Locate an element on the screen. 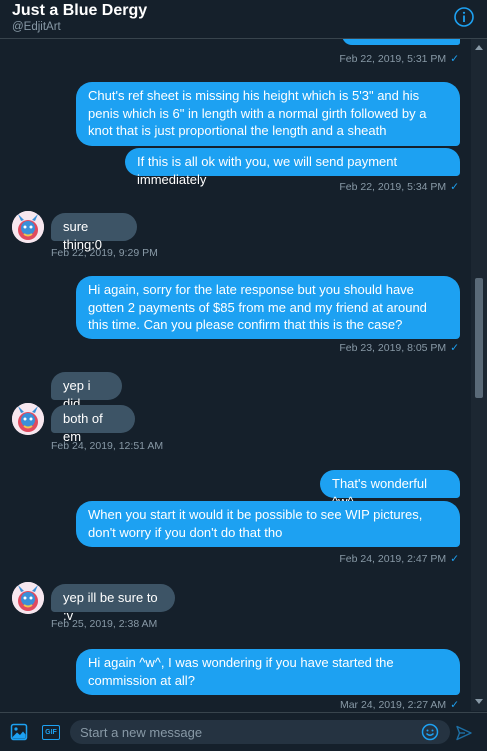 Image resolution: width=487 pixels, height=751 pixels. timestamp-text: Feb 24, 2019, 2:47 PM is located at coordinates (393, 559).